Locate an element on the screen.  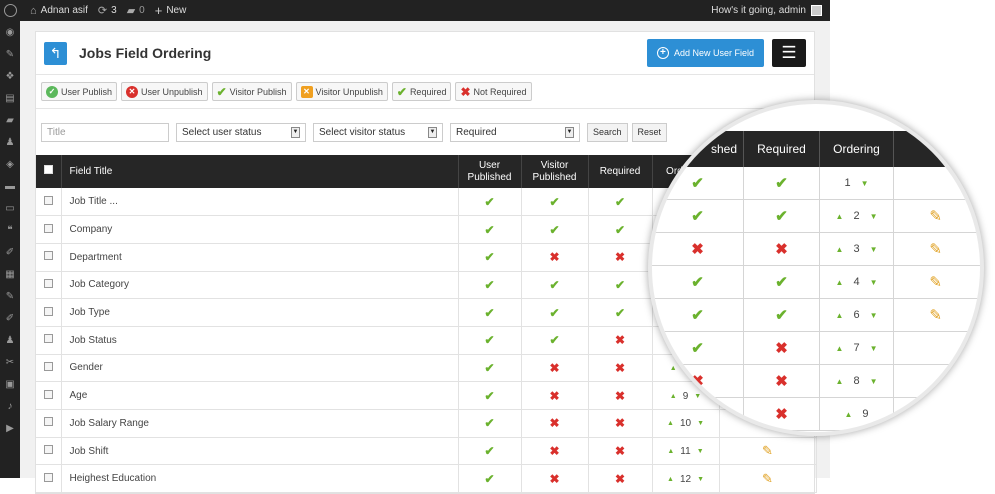
dashboard-icon: ◉ is located at coordinates (10, 32).